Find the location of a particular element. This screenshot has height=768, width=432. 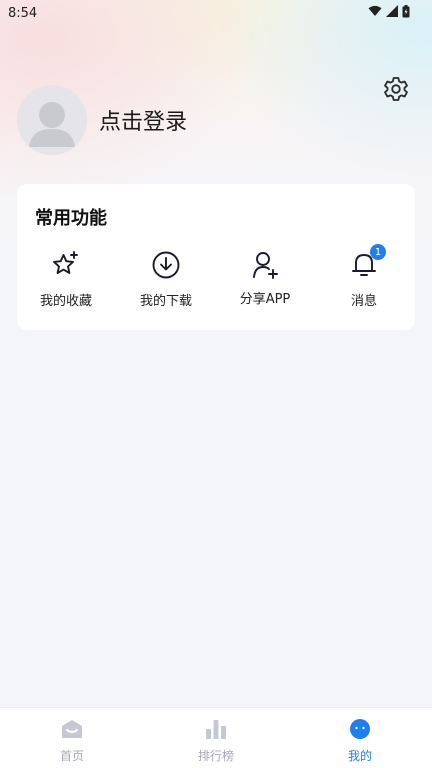

favorites-button: 我的收藏 is located at coordinates (66, 283).